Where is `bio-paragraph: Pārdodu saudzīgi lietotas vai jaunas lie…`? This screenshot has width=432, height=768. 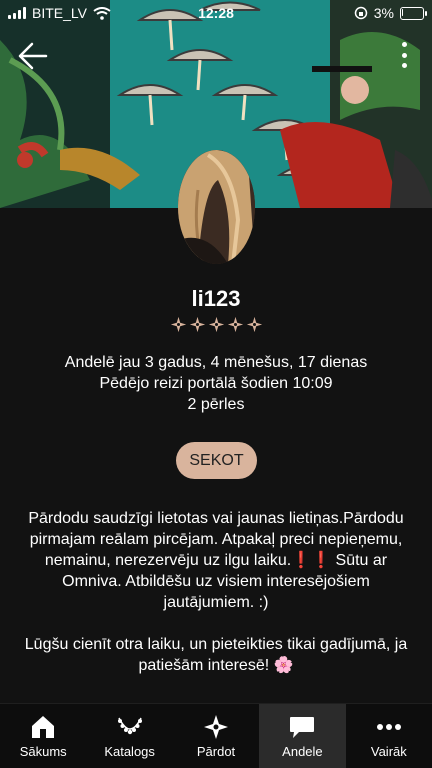 bio-paragraph: Pārdodu saudzīgi lietotas vai jaunas lie… is located at coordinates (216, 560).